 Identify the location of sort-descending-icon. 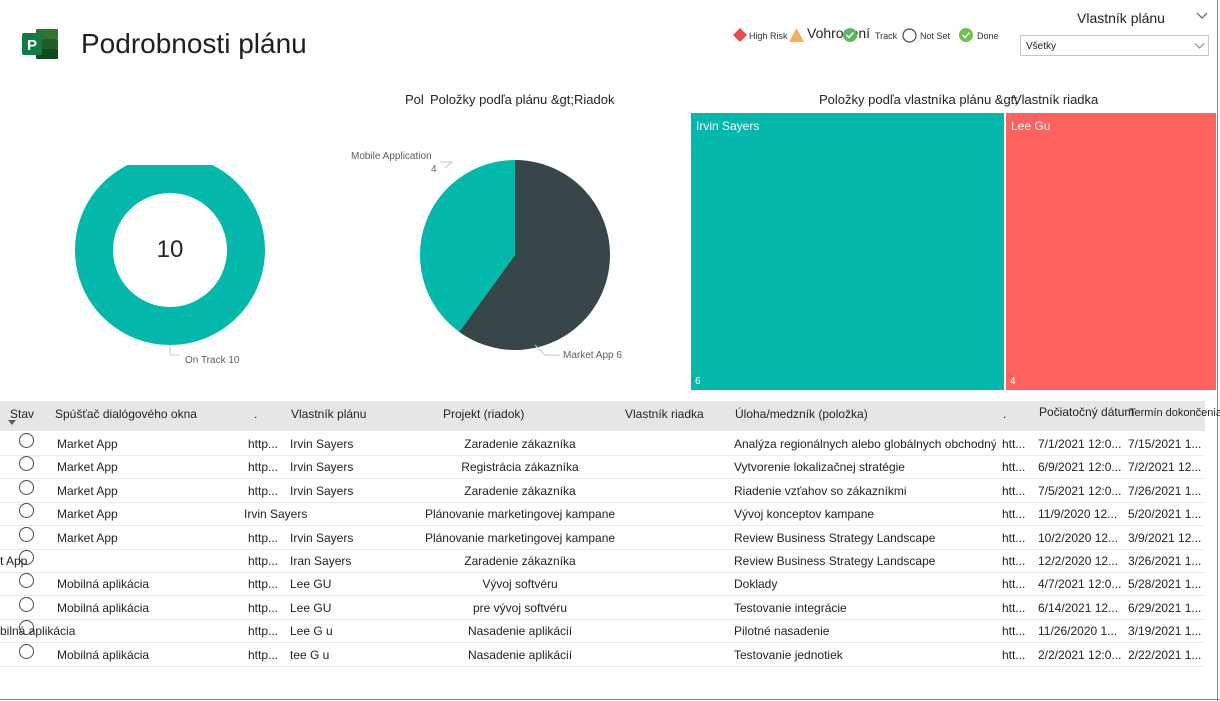
(12, 422).